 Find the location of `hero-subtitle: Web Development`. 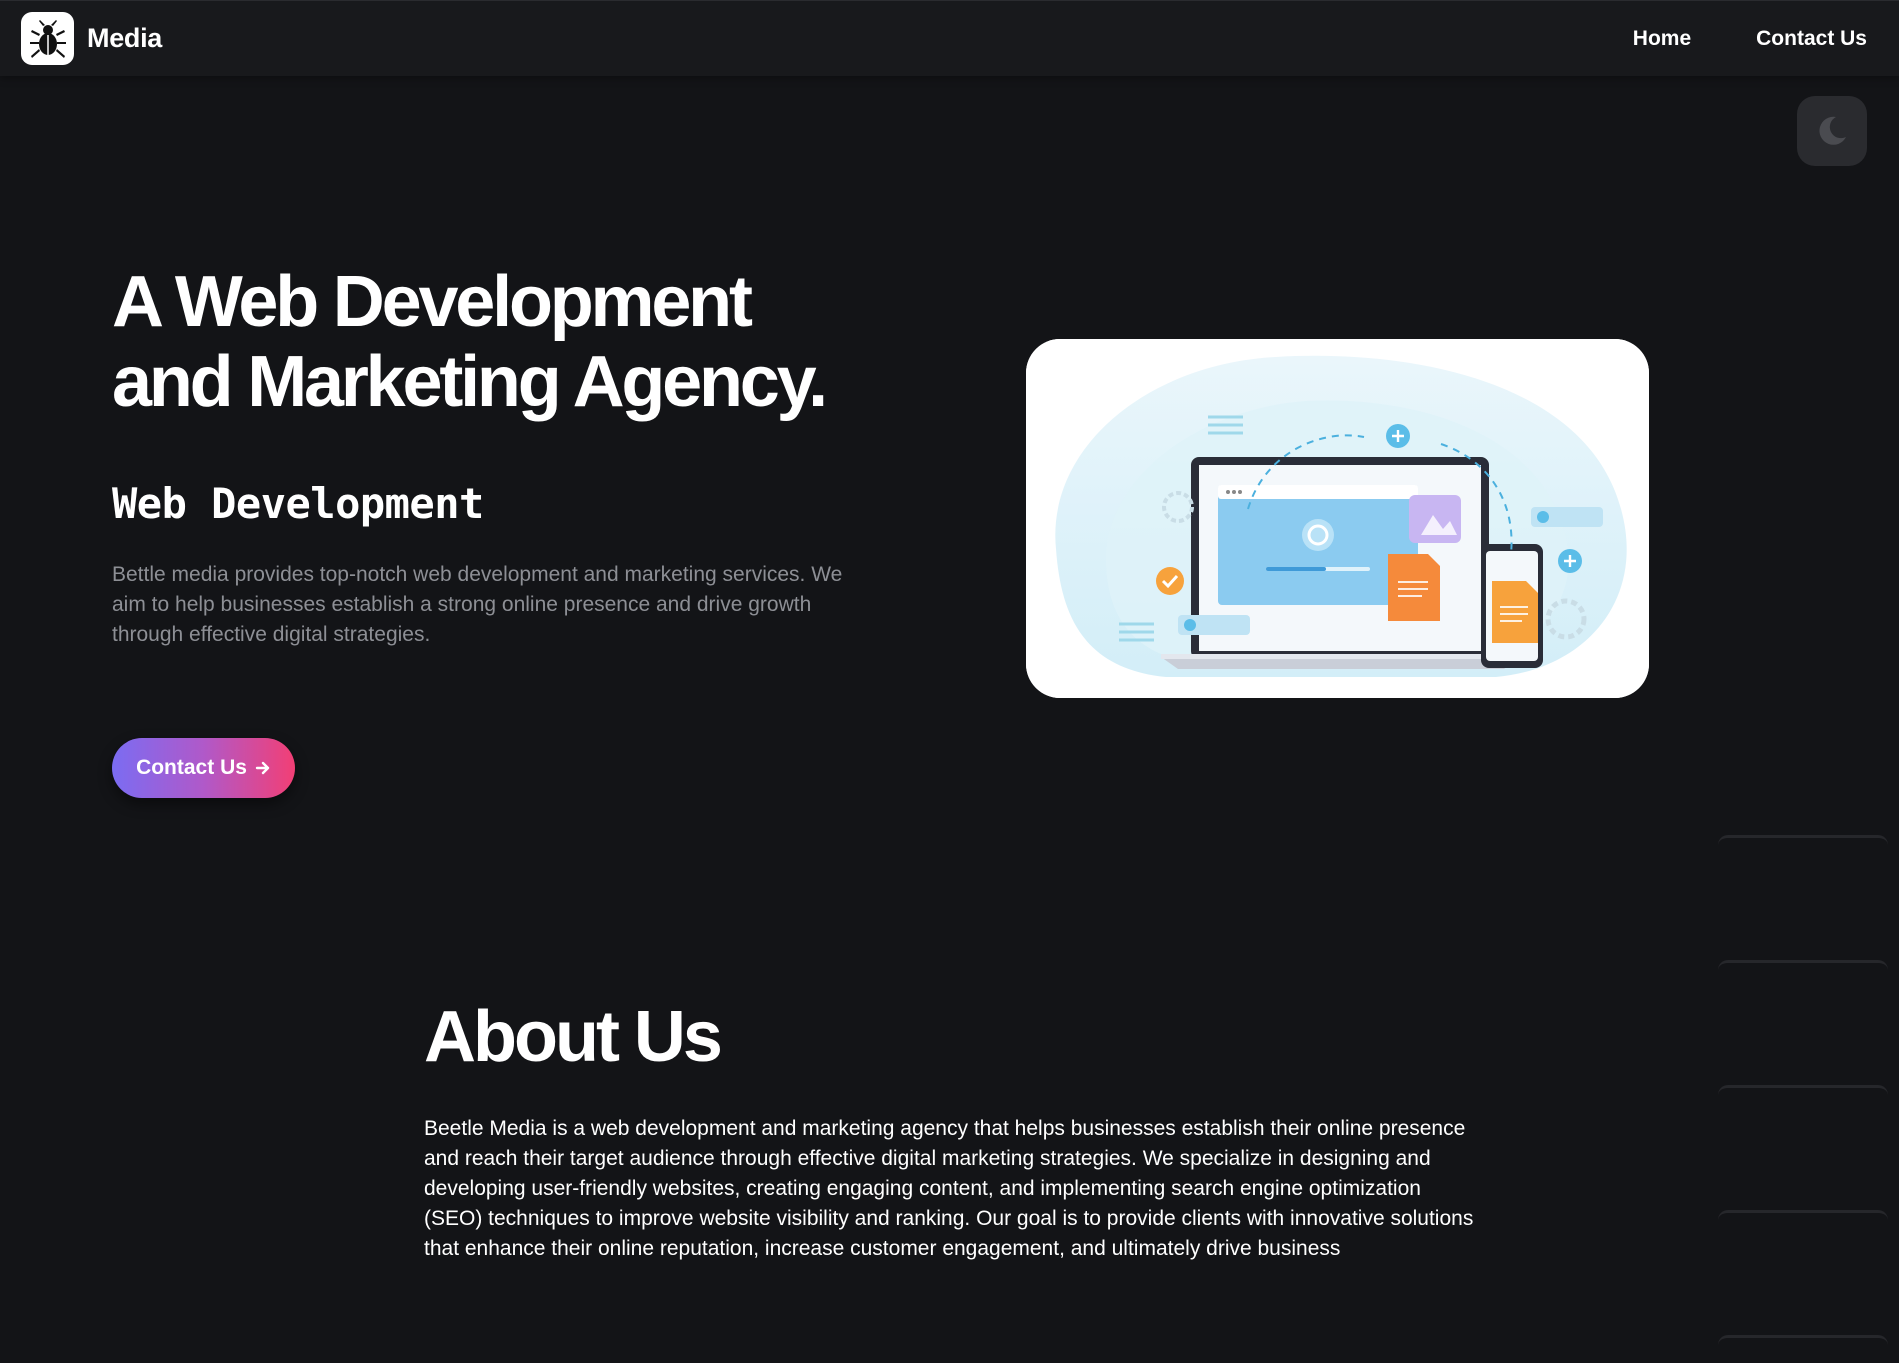

hero-subtitle: Web Development is located at coordinates (298, 503).